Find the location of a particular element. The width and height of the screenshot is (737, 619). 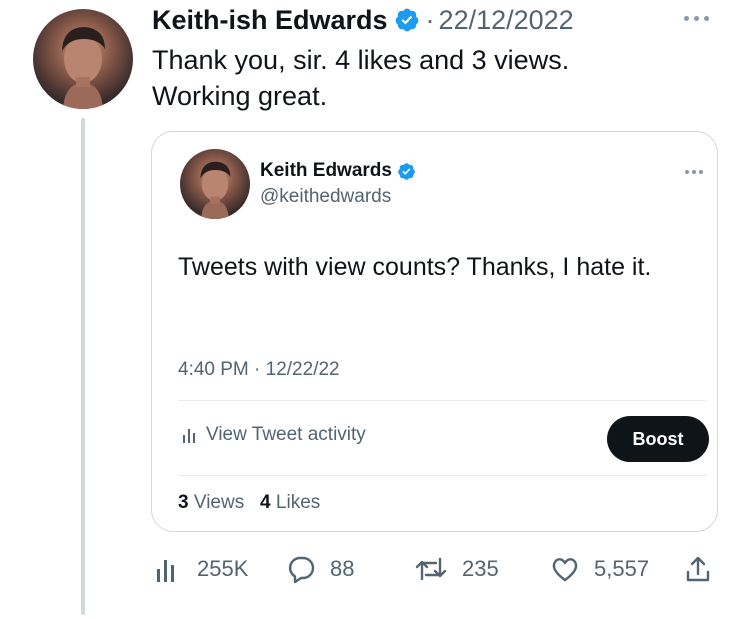

reply-icon is located at coordinates (301, 570).